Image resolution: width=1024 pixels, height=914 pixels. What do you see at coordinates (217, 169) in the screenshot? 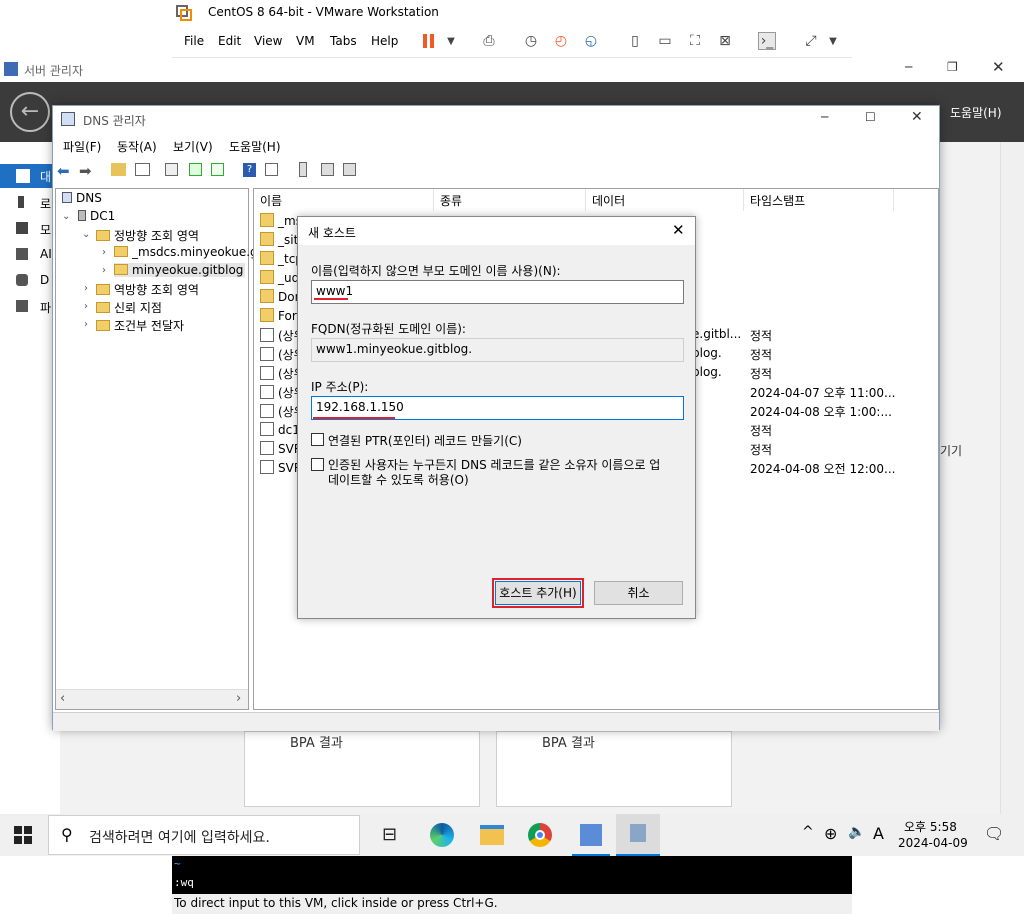
I see `export-icon` at bounding box center [217, 169].